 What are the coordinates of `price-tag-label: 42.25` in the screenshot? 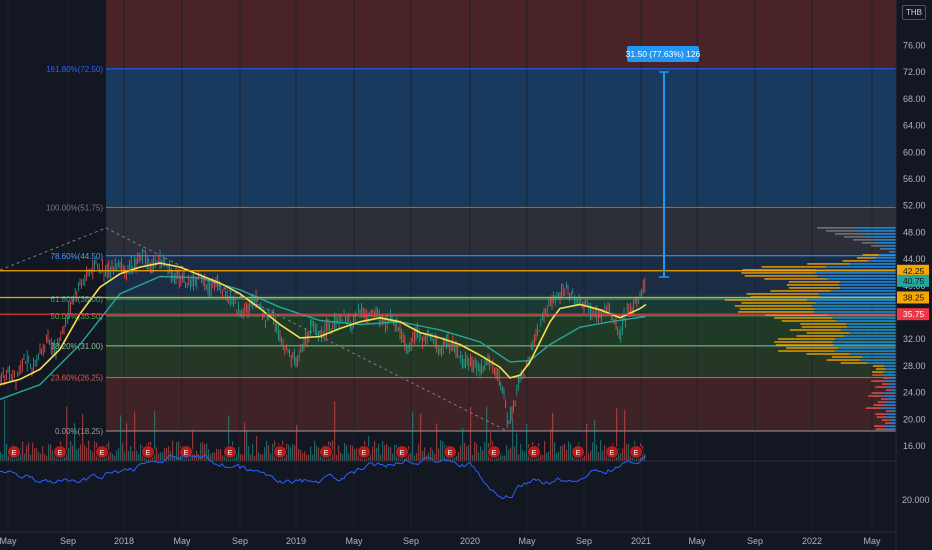 It's located at (914, 271).